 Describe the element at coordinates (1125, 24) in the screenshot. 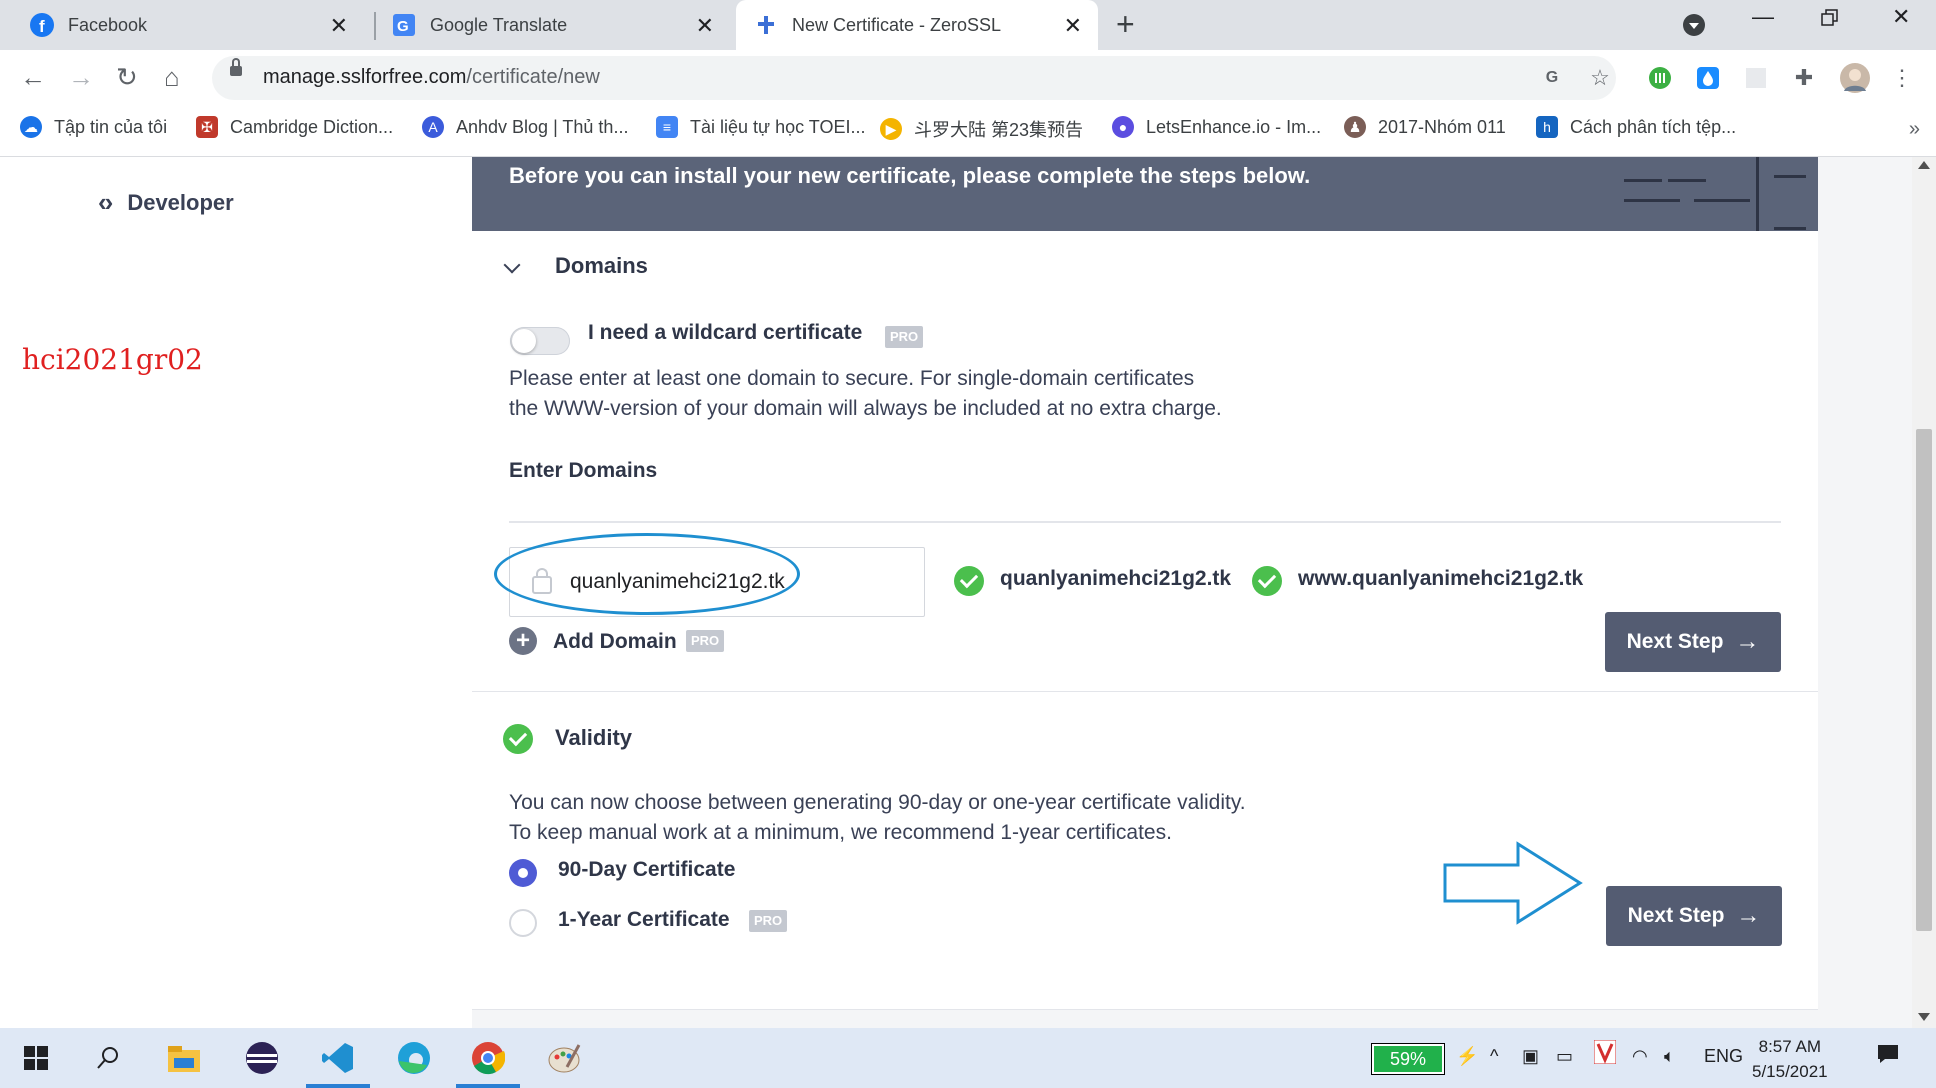

I see `new-tab-icon: +` at that location.